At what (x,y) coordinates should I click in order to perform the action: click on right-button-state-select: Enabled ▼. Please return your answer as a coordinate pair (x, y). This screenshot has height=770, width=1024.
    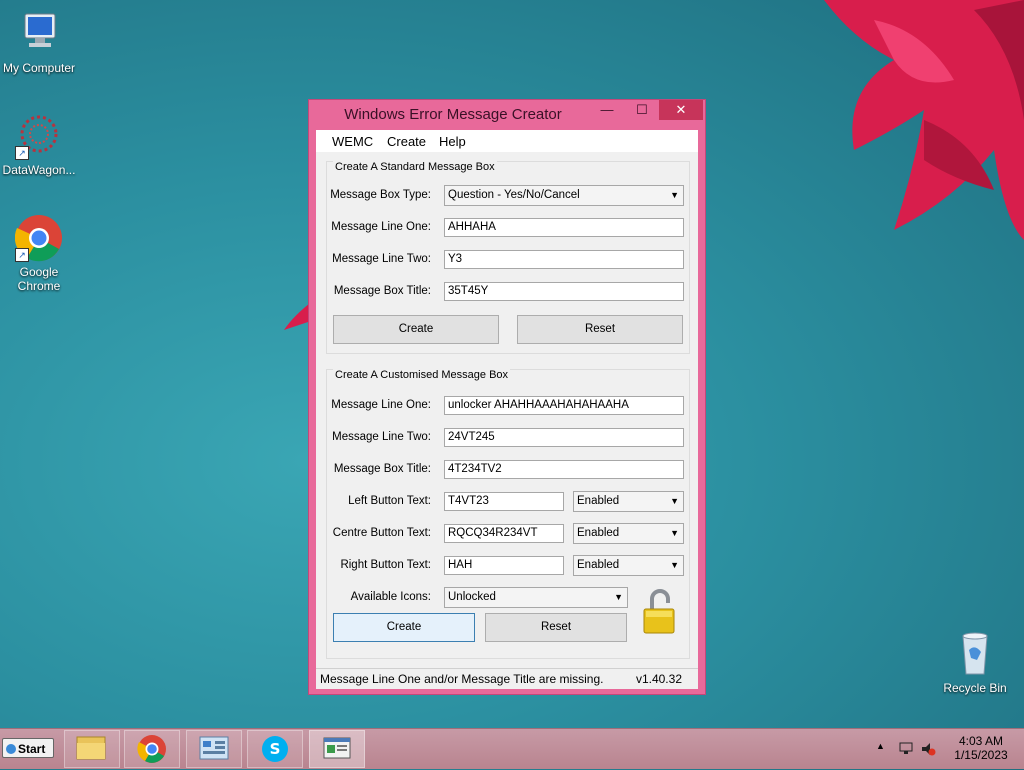
    Looking at the image, I should click on (628, 565).